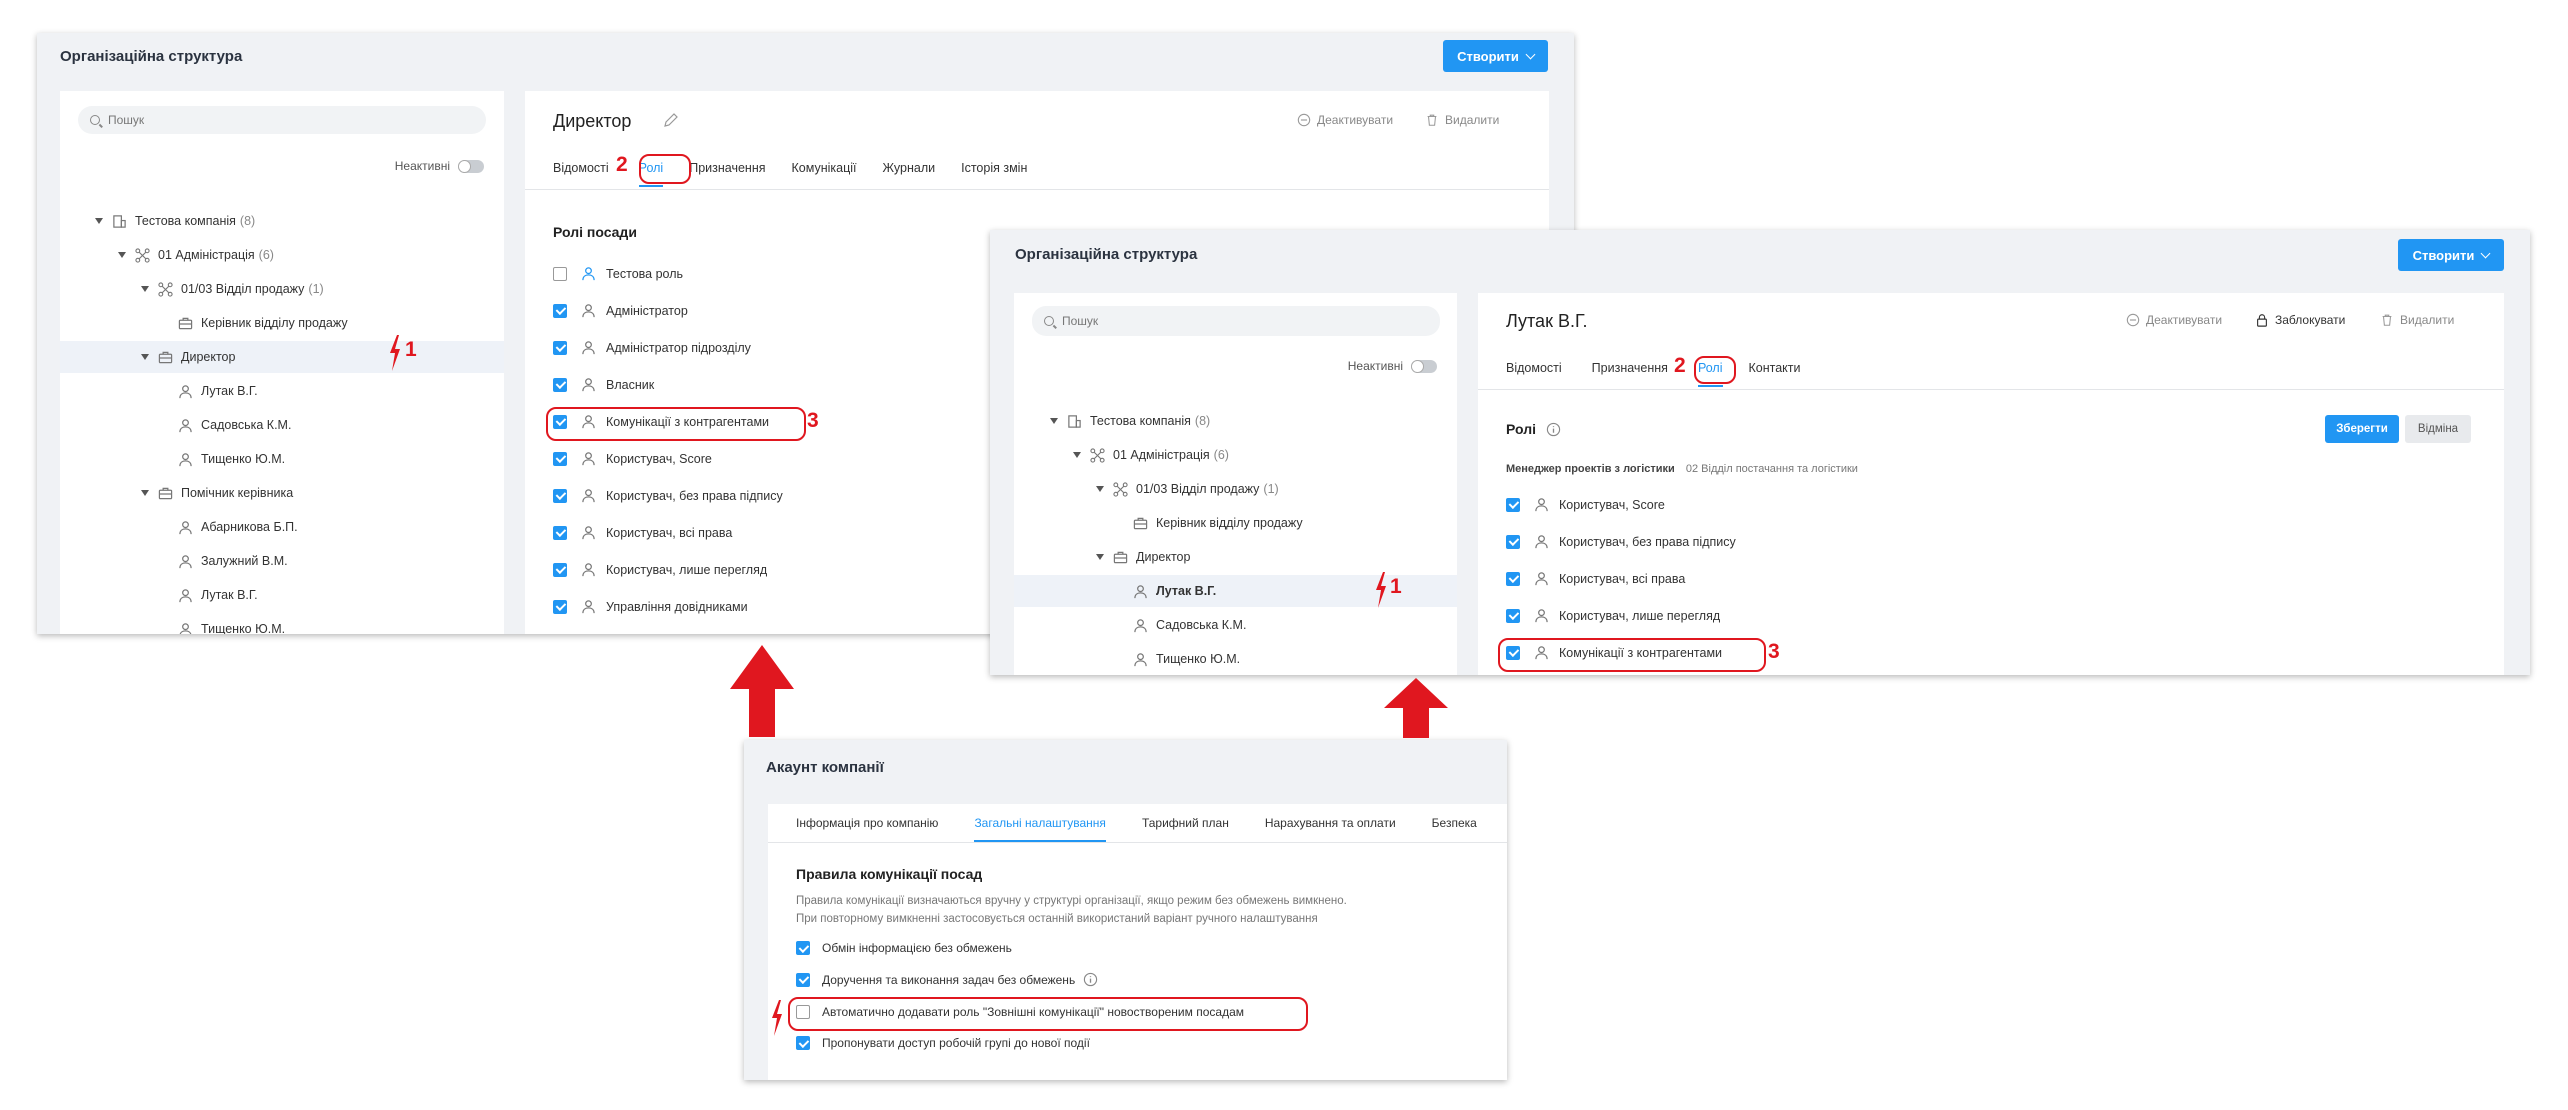 This screenshot has width=2568, height=1110. What do you see at coordinates (282, 493) in the screenshot?
I see `tree-item: Помічник керівника` at bounding box center [282, 493].